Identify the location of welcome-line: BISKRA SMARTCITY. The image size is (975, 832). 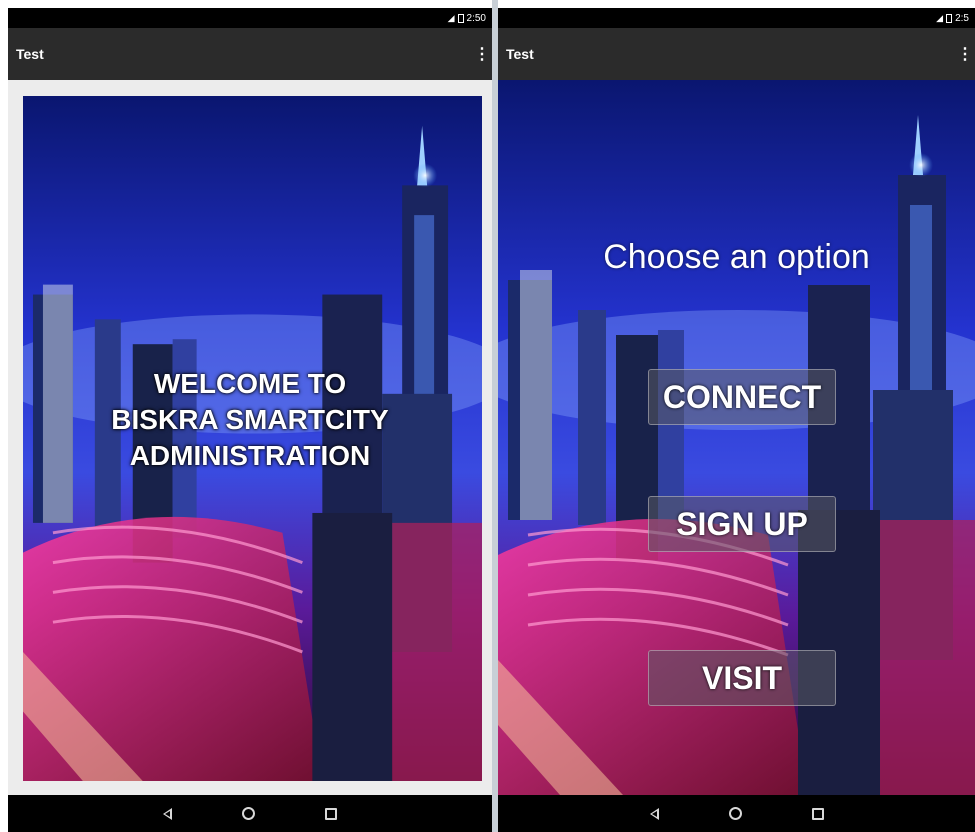
(250, 419).